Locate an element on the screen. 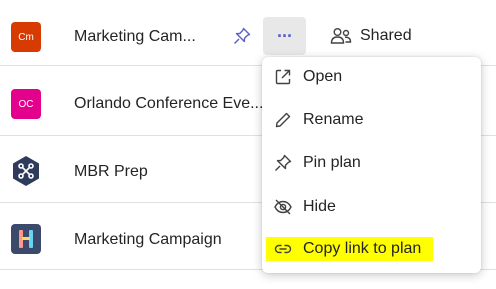 Image resolution: width=496 pixels, height=289 pixels. plan-tile: Cm is located at coordinates (26, 37).